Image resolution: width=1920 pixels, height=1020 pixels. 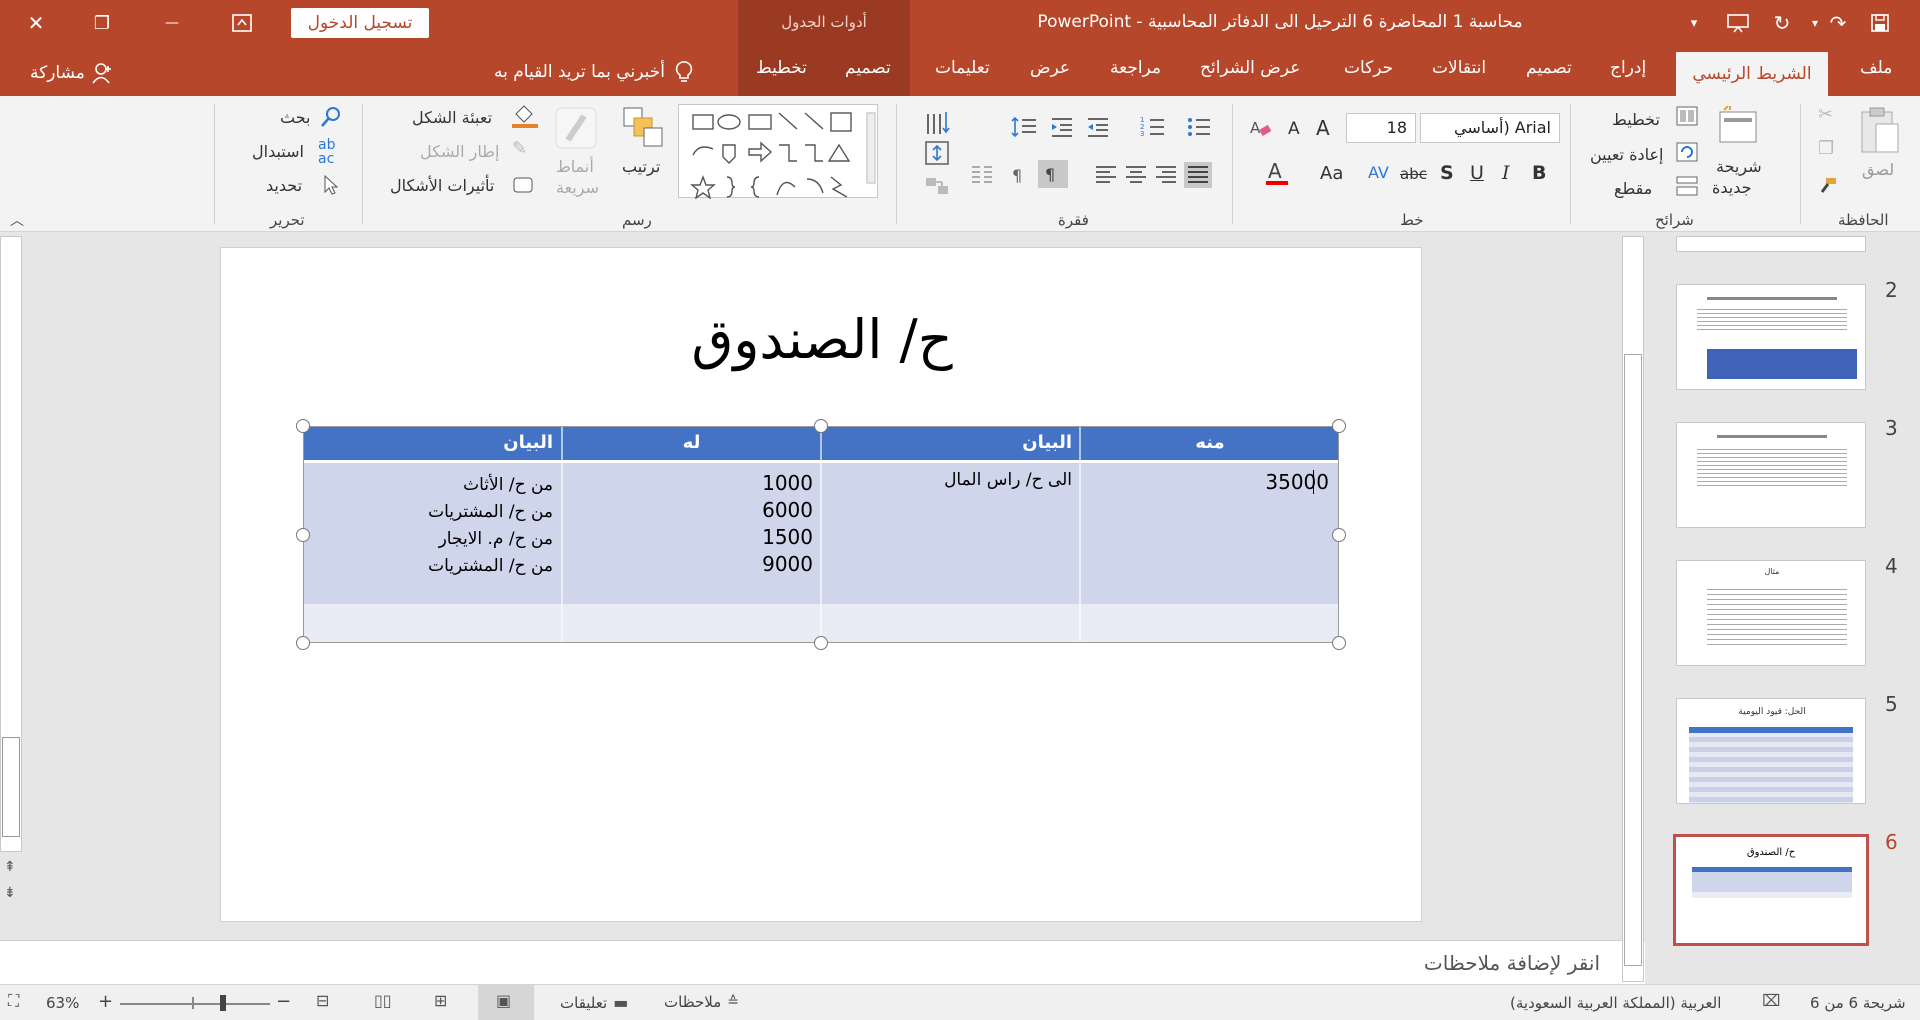 I want to click on section-icon, so click(x=1687, y=188).